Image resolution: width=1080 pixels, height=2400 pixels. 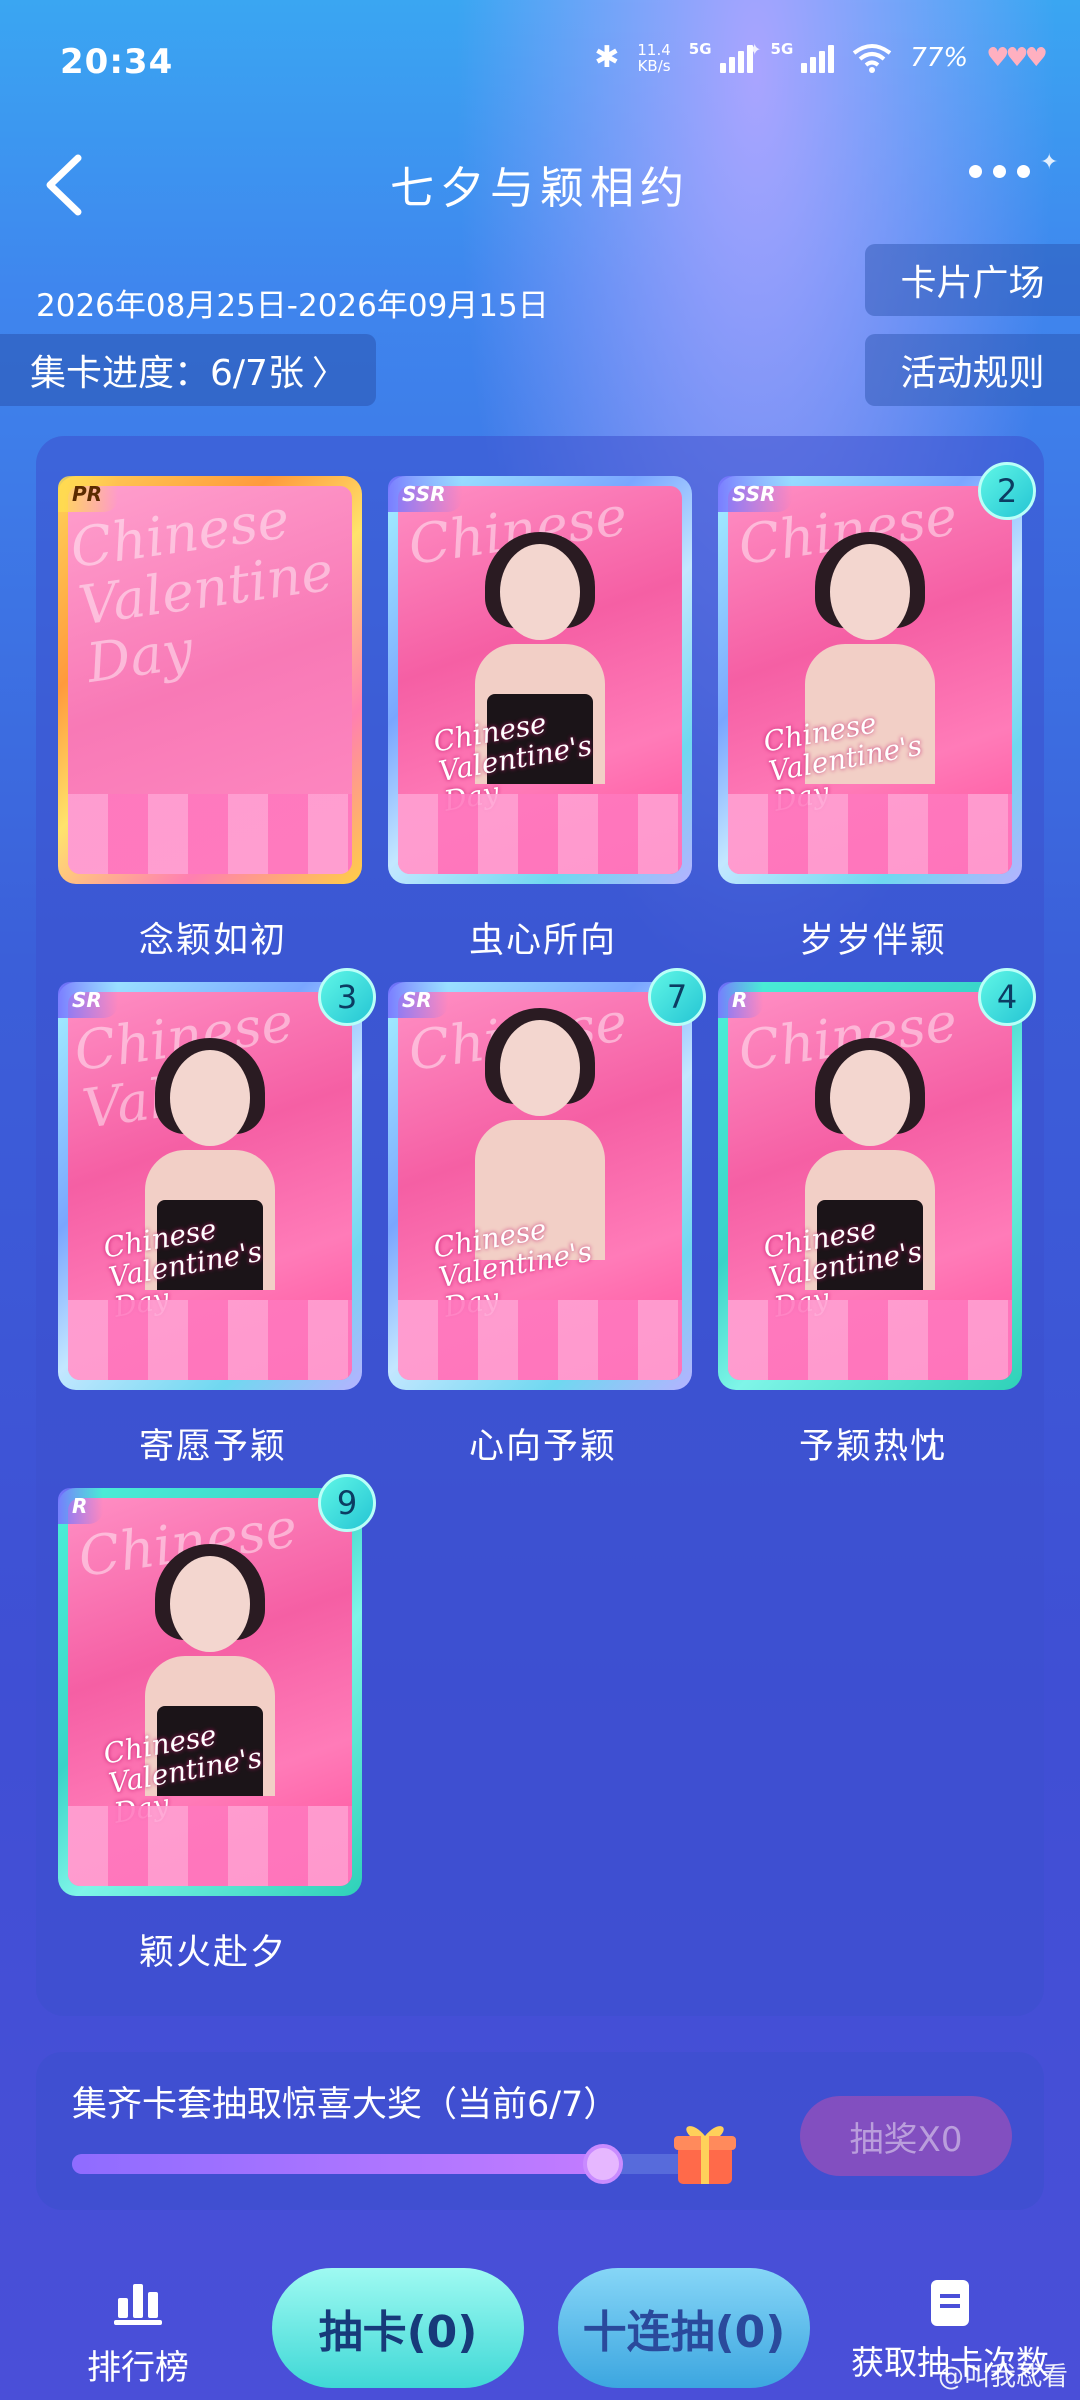 What do you see at coordinates (347, 997) in the screenshot?
I see `card-count-badge: 3` at bounding box center [347, 997].